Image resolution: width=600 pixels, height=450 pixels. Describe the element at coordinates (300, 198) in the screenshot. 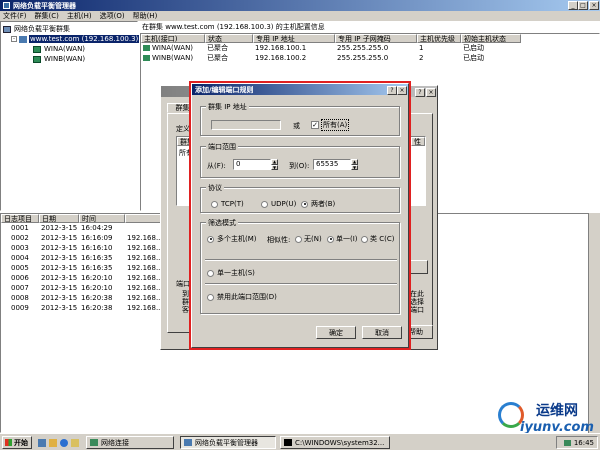

I see `protocol-group: 协议 TCP(T) UDP(U) 两者(B)` at that location.